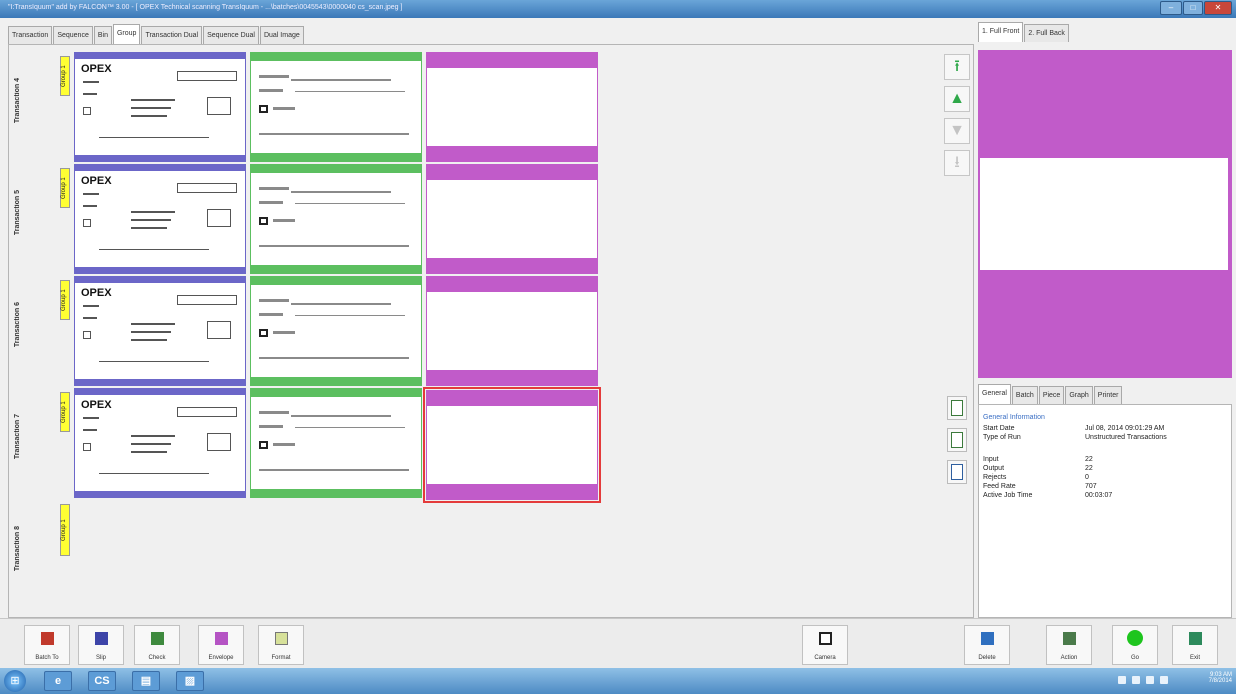 This screenshot has width=1236, height=694. I want to click on format-button: Format, so click(281, 645).